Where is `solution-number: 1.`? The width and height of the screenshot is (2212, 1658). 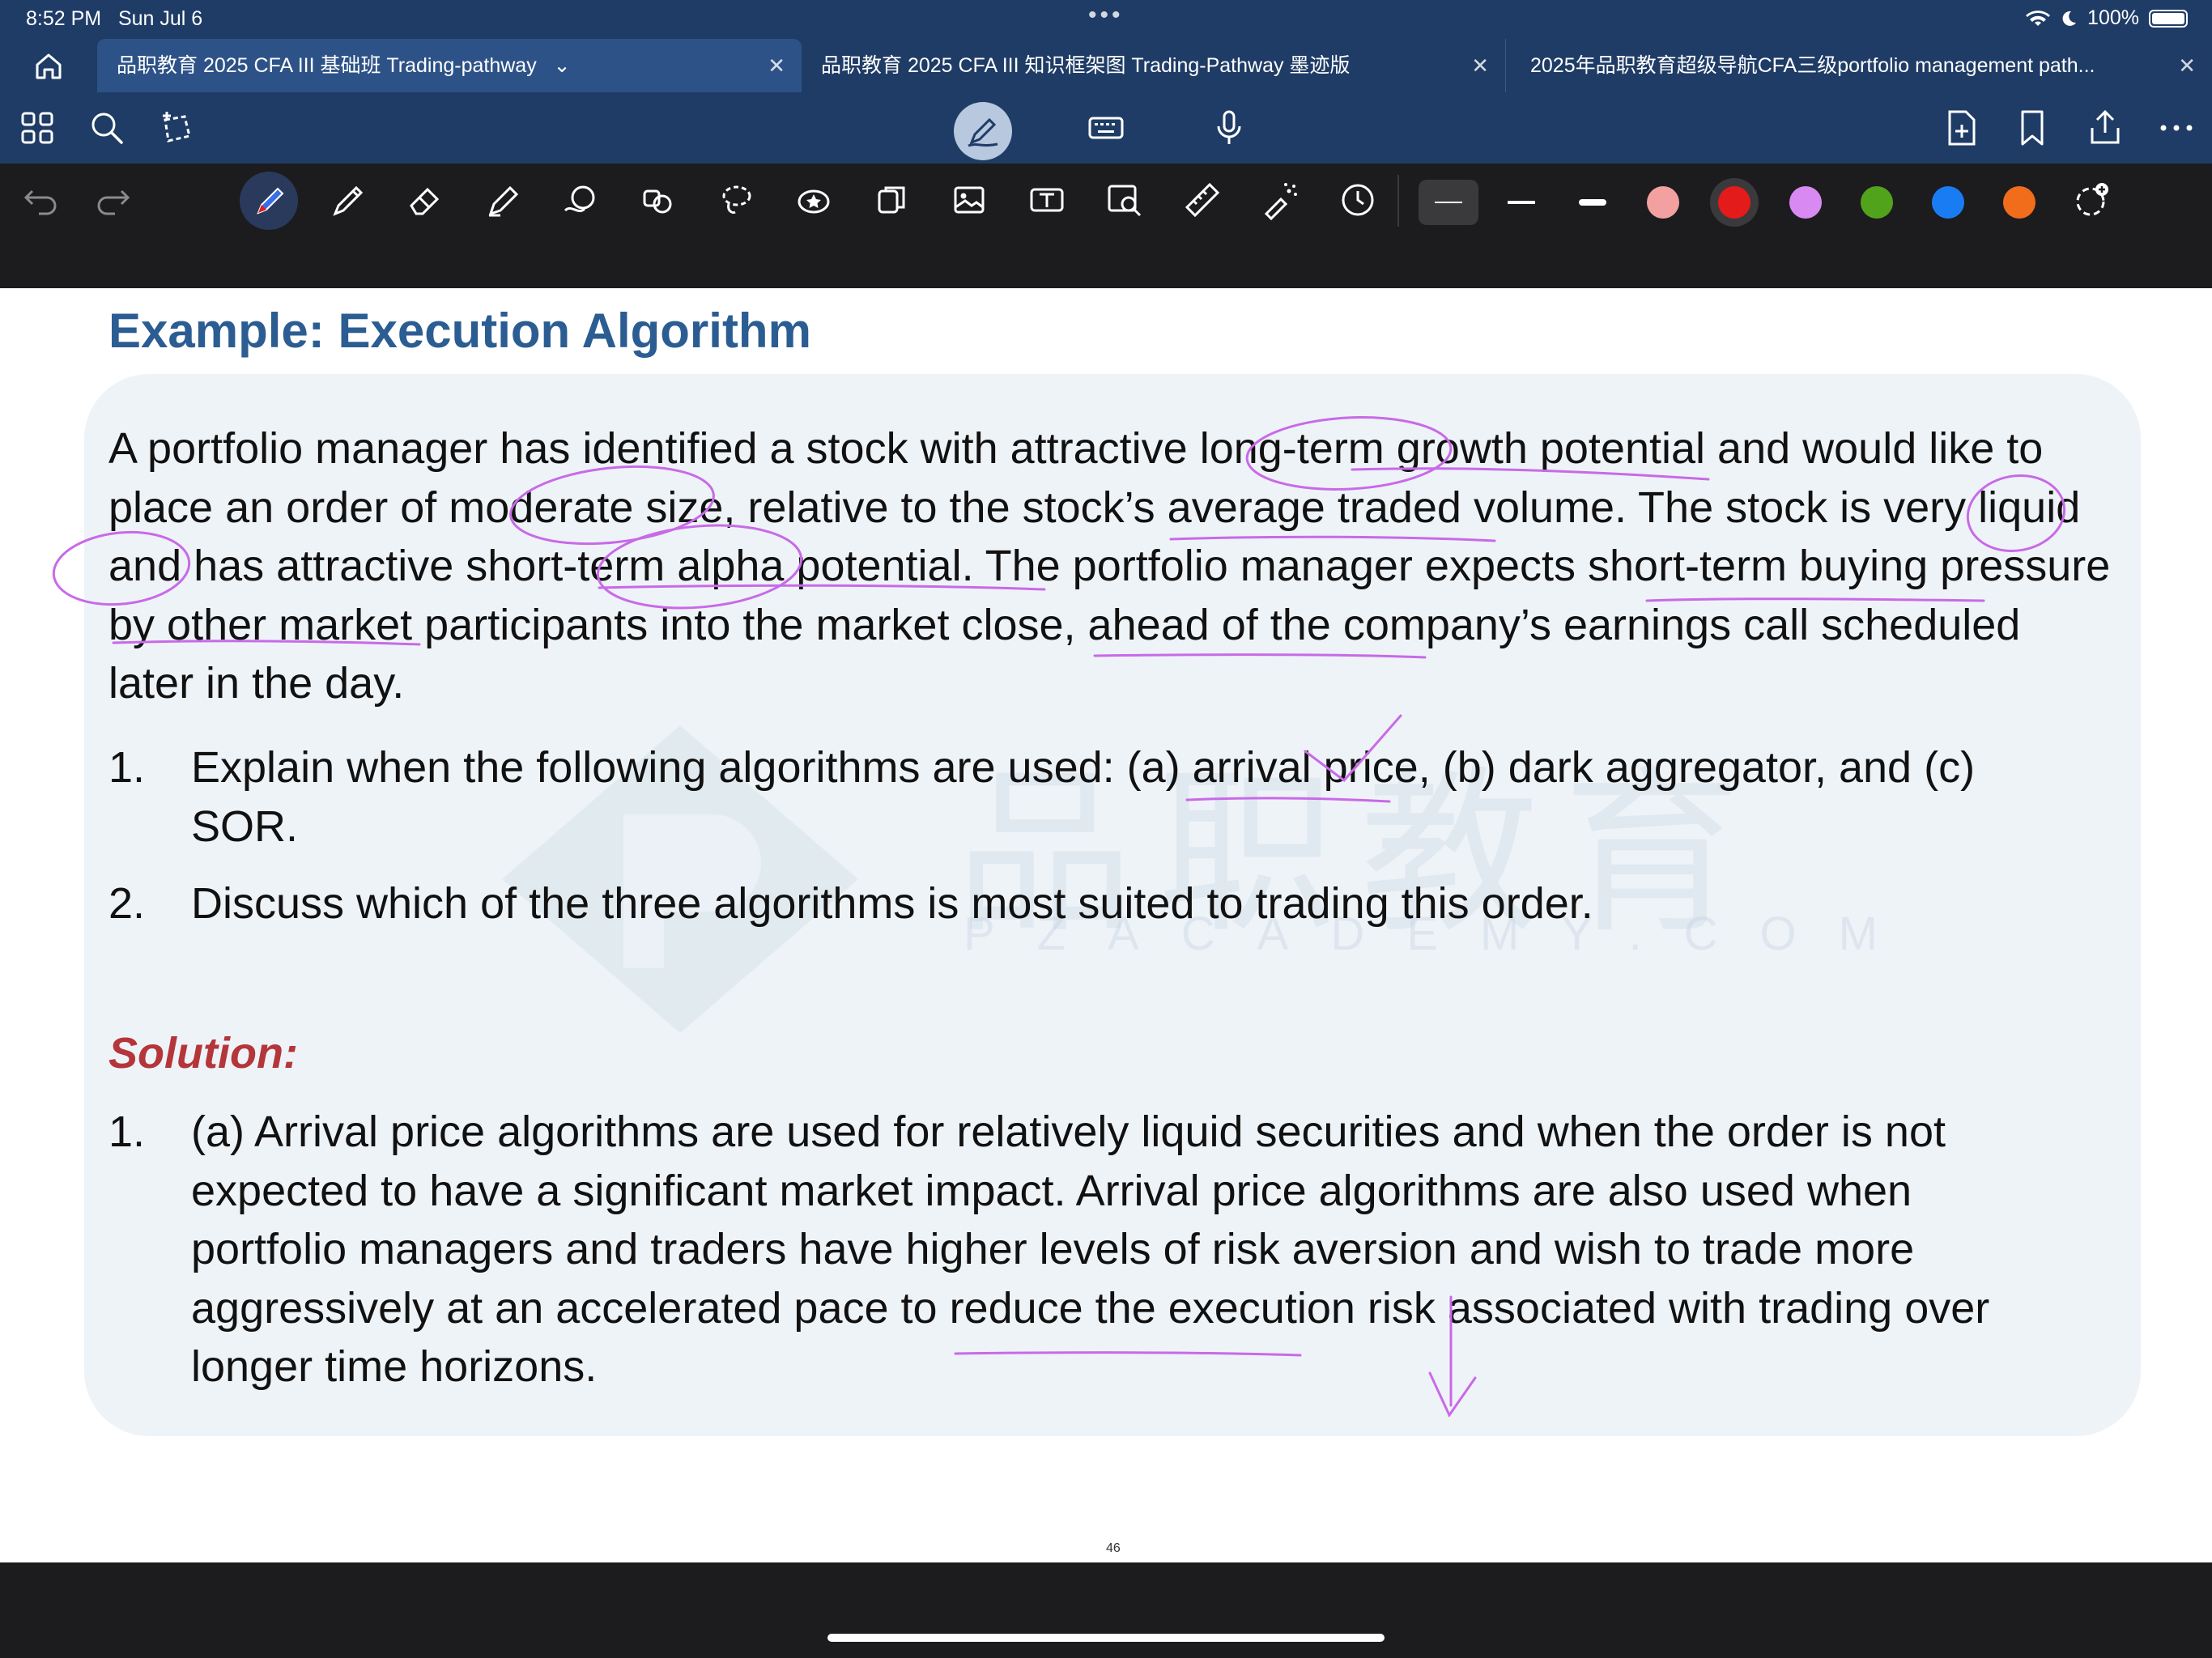 solution-number: 1. is located at coordinates (127, 1131).